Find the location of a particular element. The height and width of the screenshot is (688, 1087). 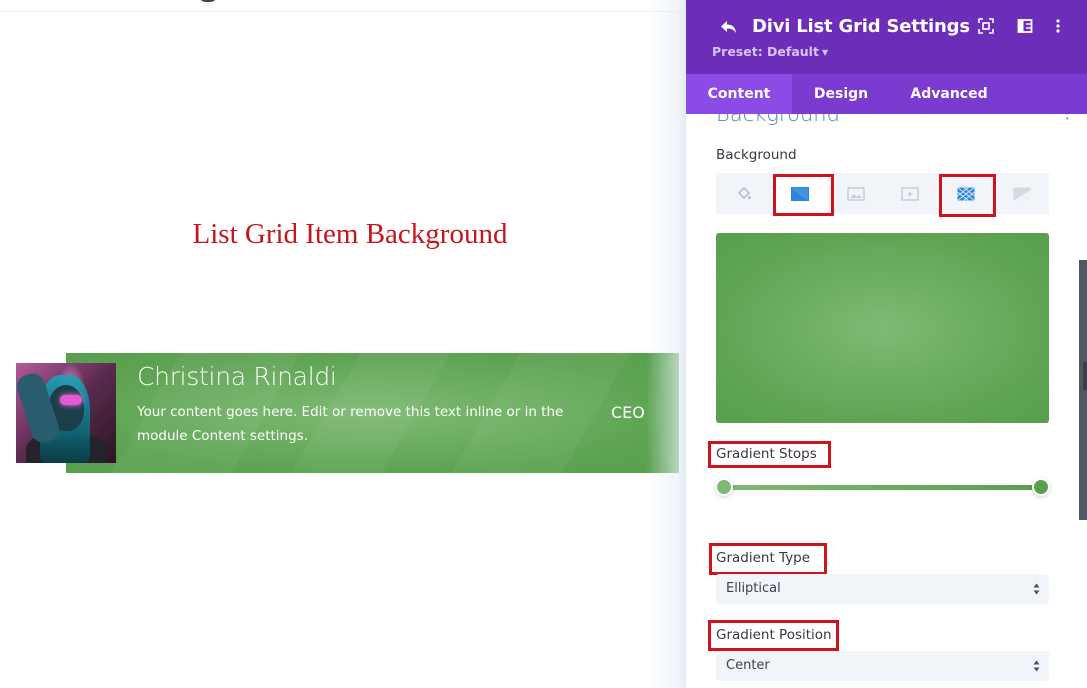

preset-dropdown: Preset: Default ▼ is located at coordinates (770, 51).